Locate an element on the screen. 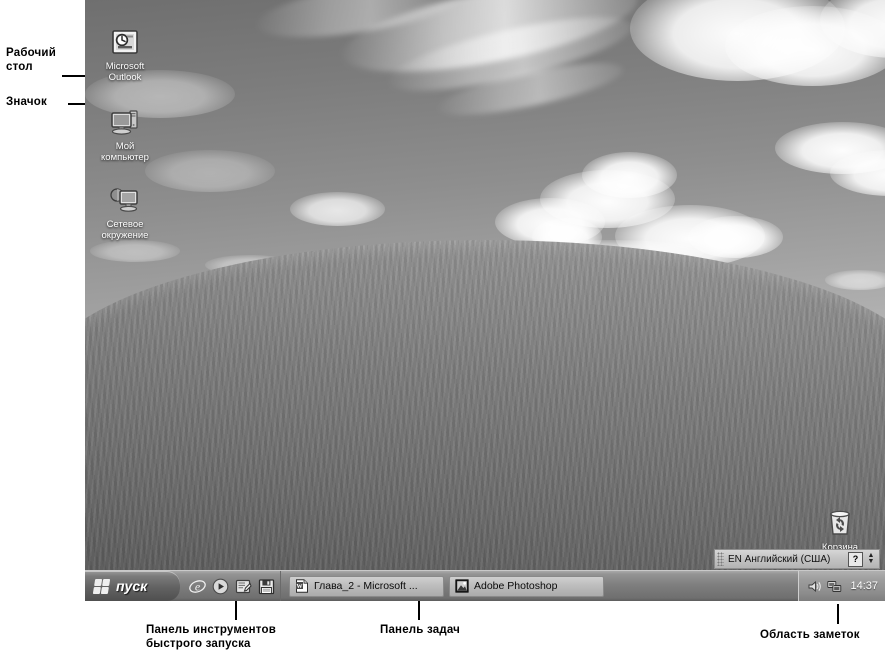  leader-line-notification-area is located at coordinates (838, 614).